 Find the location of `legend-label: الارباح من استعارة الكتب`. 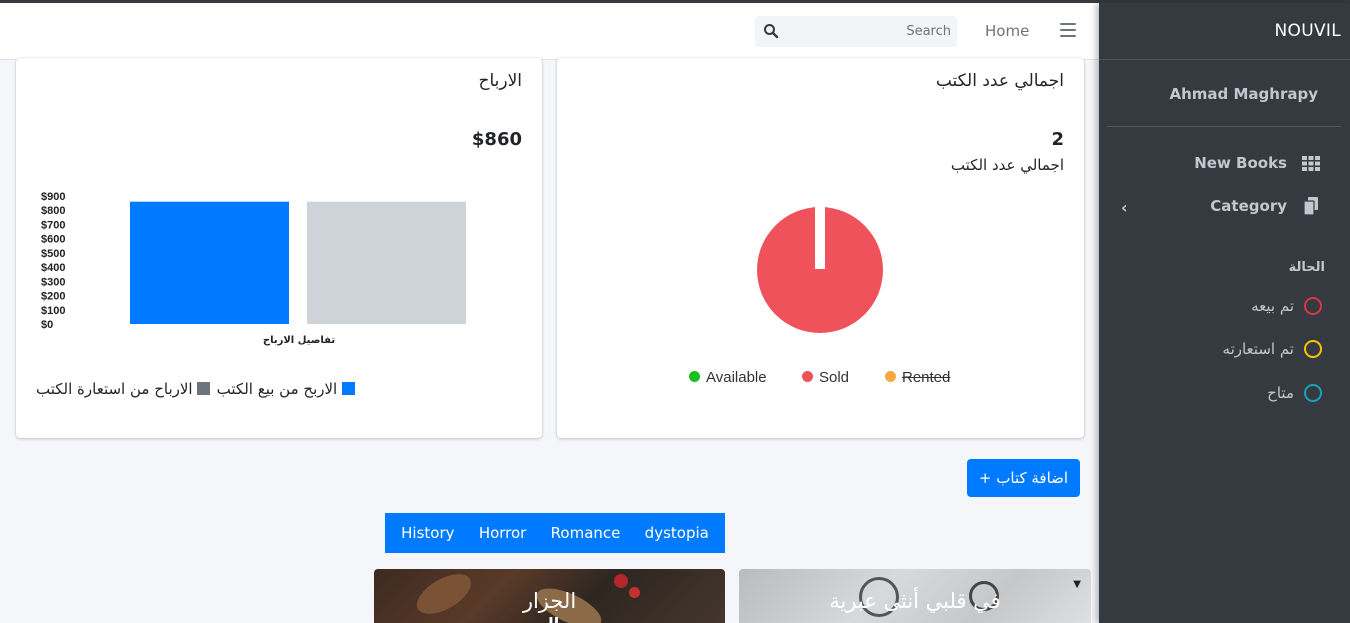

legend-label: الارباح من استعارة الكتب is located at coordinates (114, 389).